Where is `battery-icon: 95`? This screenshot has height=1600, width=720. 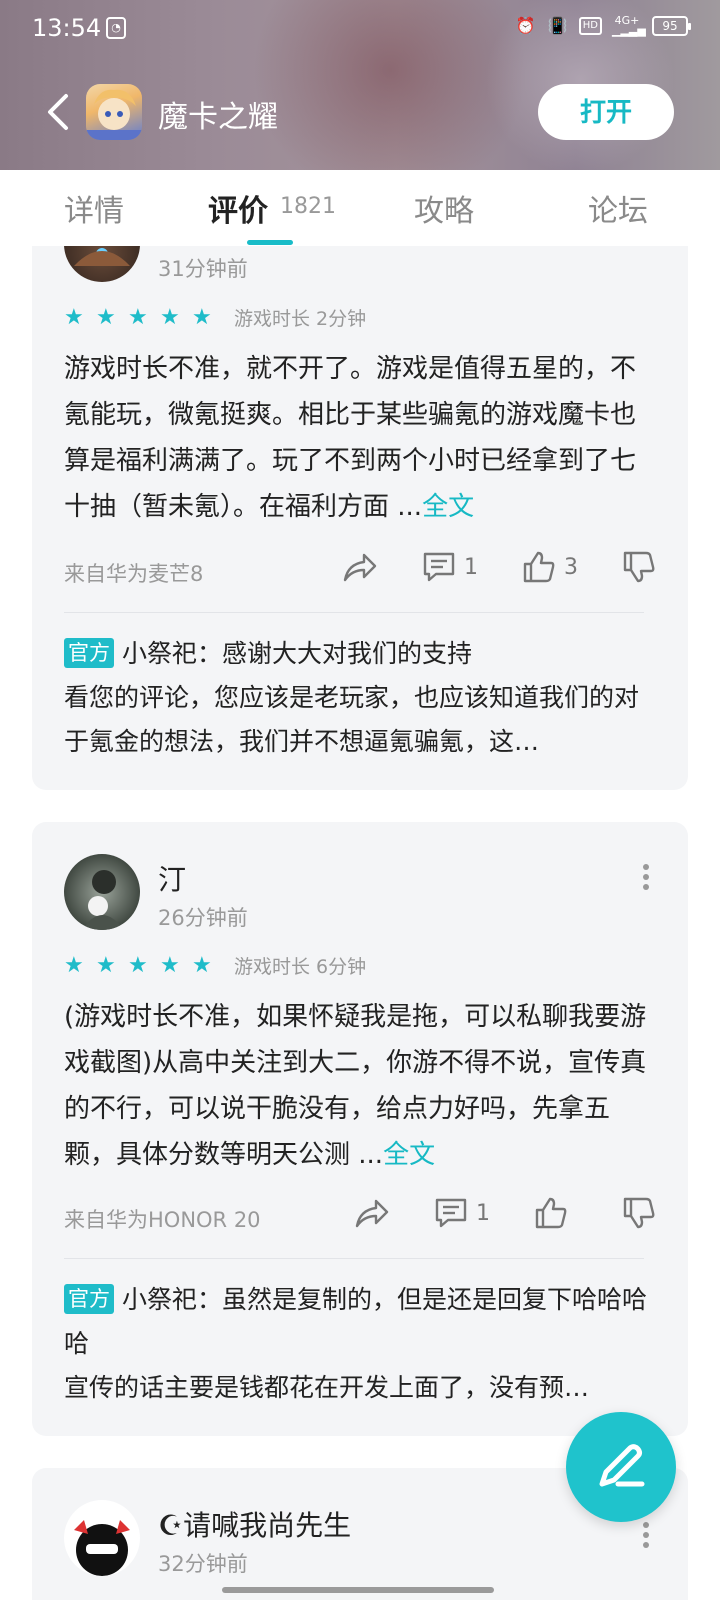 battery-icon: 95 is located at coordinates (671, 26).